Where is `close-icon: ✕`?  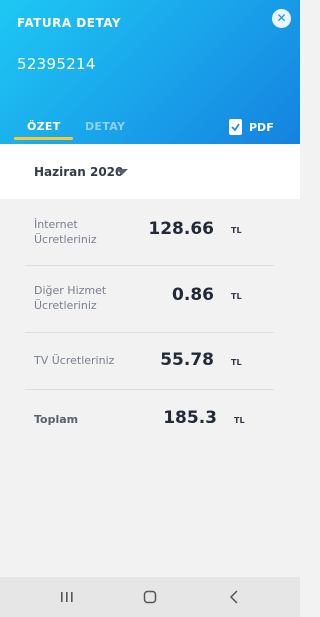
close-icon: ✕ is located at coordinates (281, 18).